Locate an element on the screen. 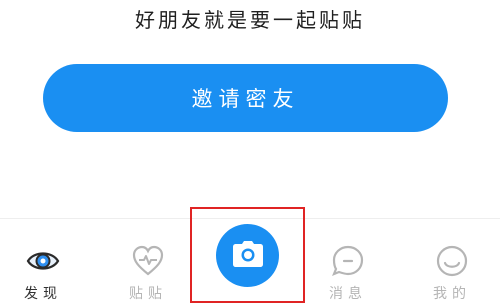 The height and width of the screenshot is (307, 500). tab-messages: 消息 is located at coordinates (348, 263).